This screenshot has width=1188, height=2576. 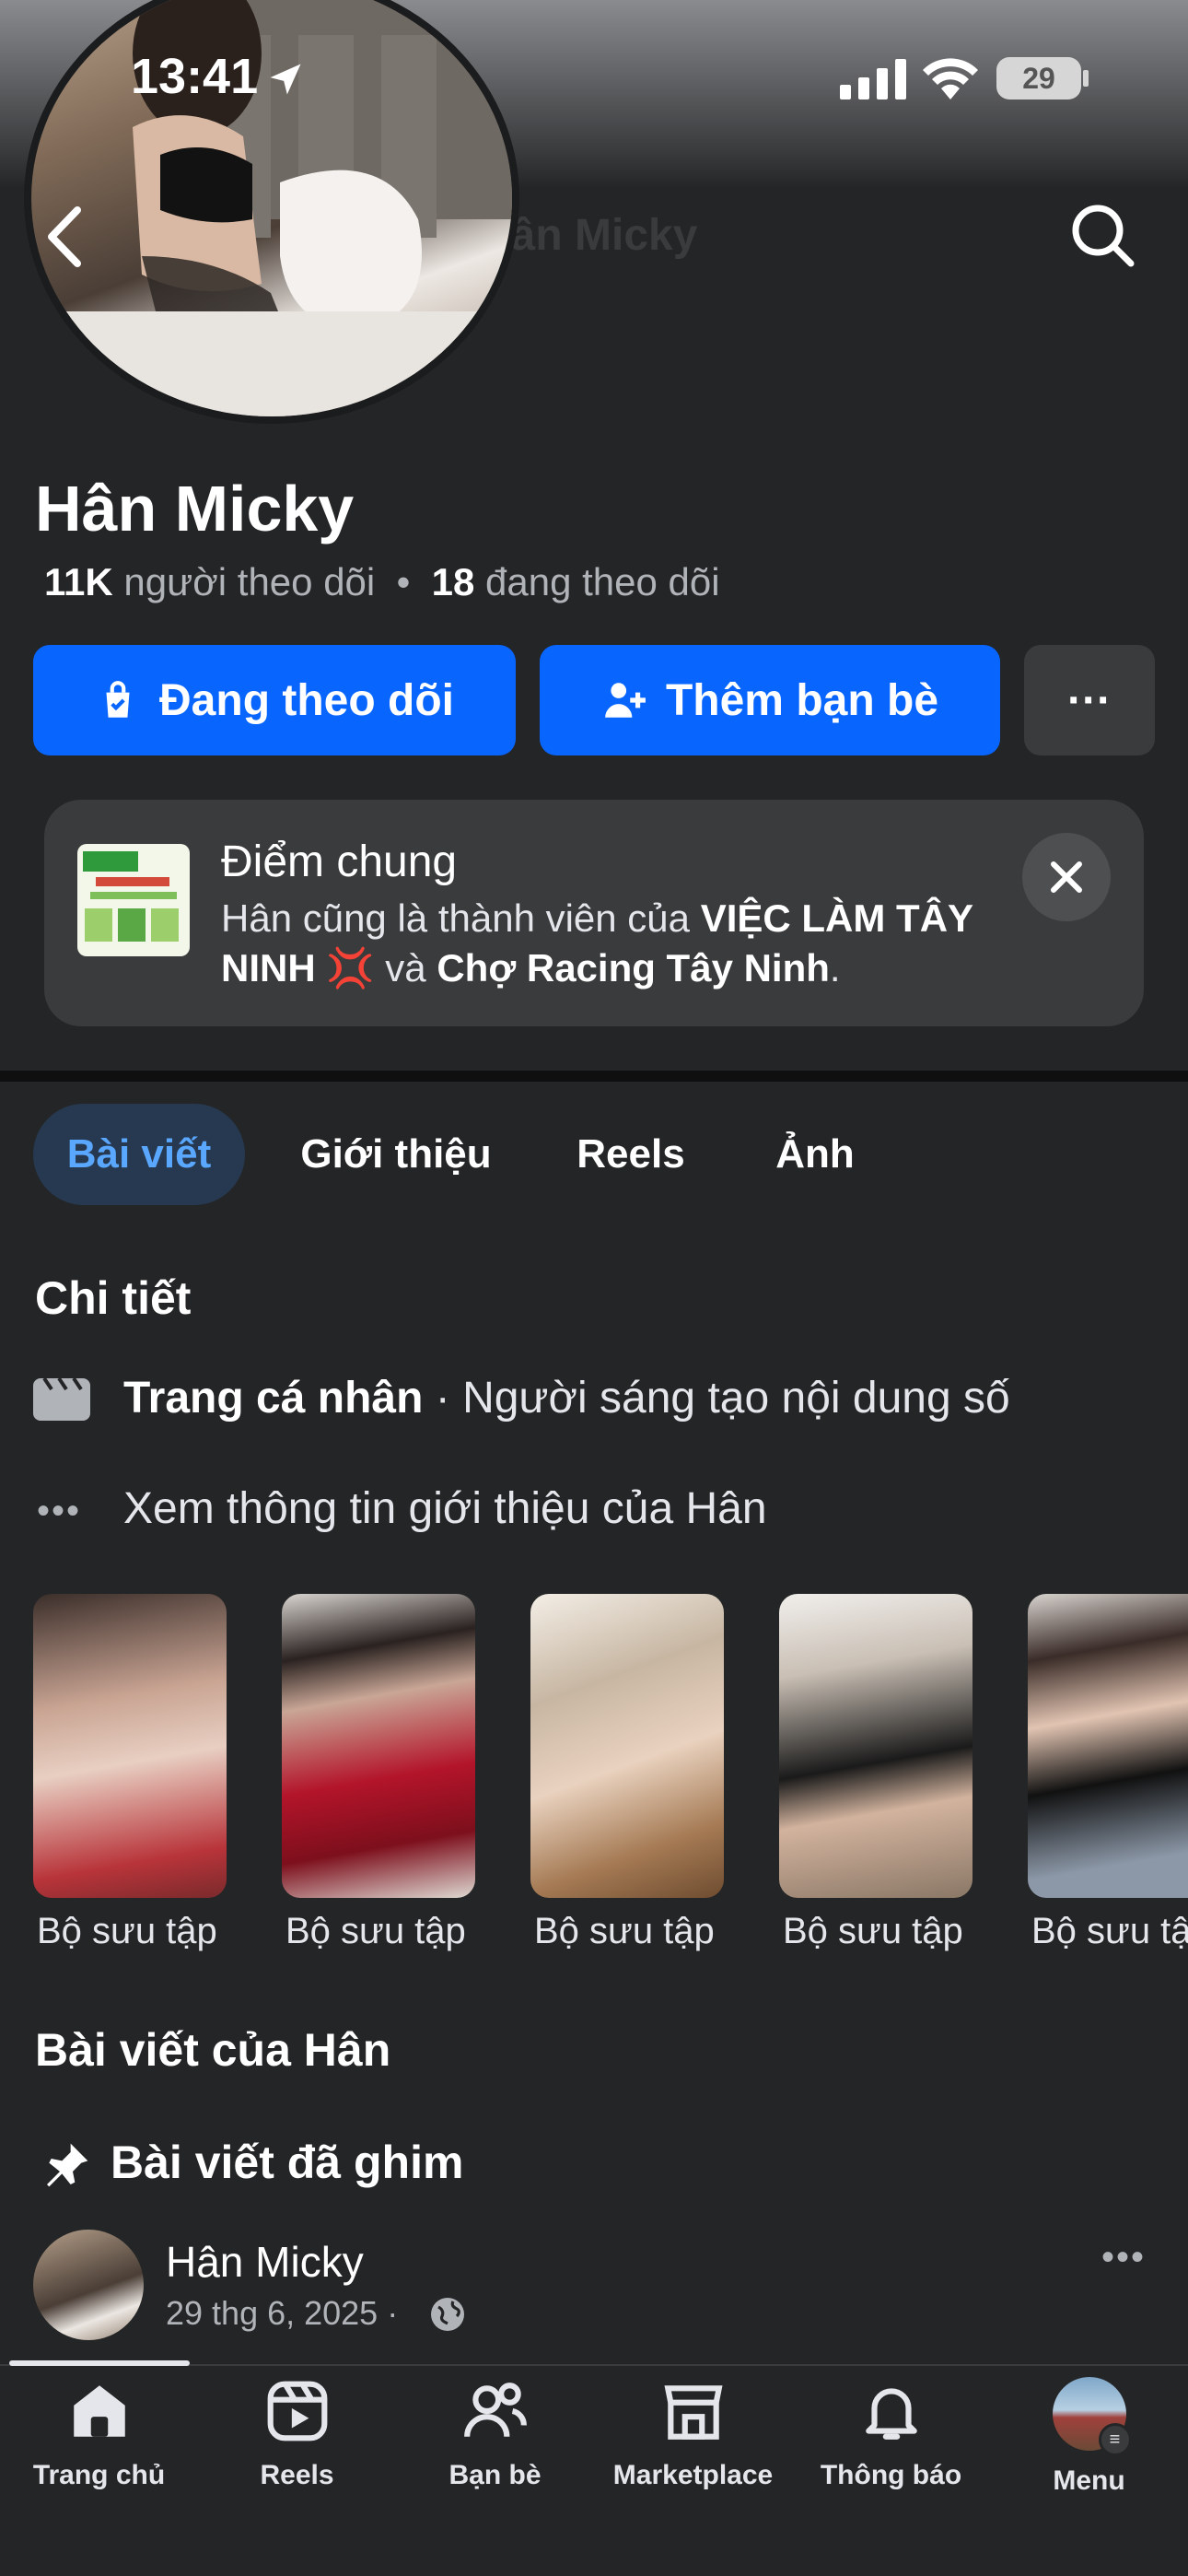 I want to click on dismiss-card-button, so click(x=1066, y=877).